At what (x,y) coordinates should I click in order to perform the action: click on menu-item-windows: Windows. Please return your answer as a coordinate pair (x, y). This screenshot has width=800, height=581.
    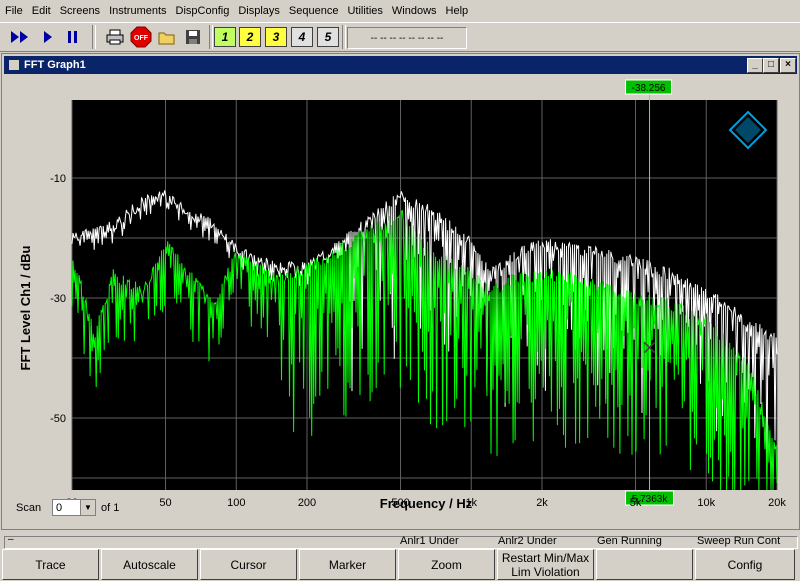
    Looking at the image, I should click on (414, 11).